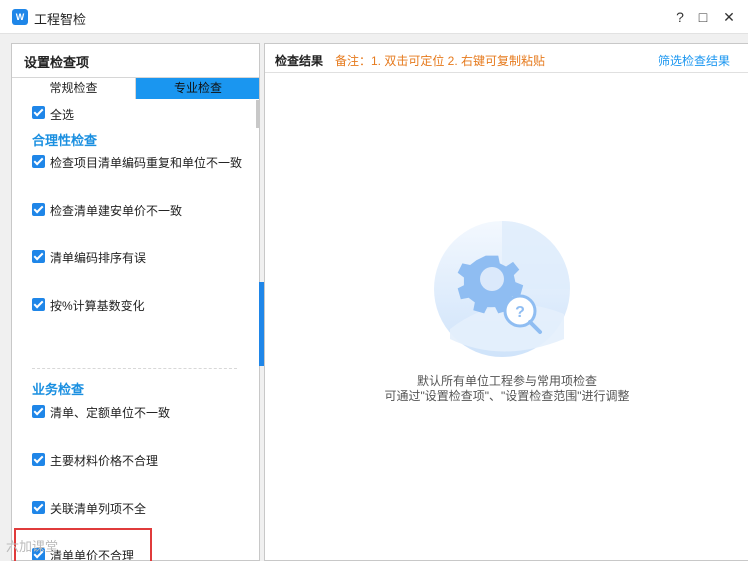 This screenshot has width=748, height=561. Describe the element at coordinates (440, 61) in the screenshot. I see `results-note: 备注：1. 双击可定位 2. 右键可复制粘贴` at that location.